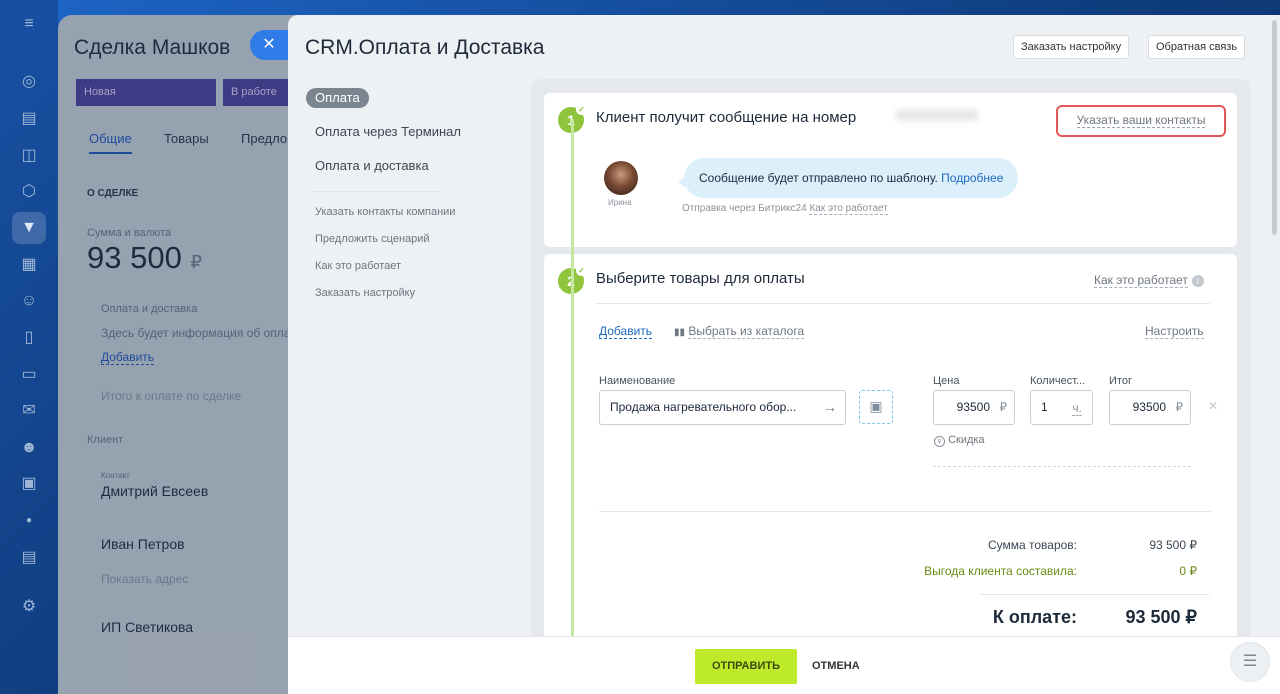 The height and width of the screenshot is (694, 1280). I want to click on total-field: 93500 ₽, so click(1150, 407).